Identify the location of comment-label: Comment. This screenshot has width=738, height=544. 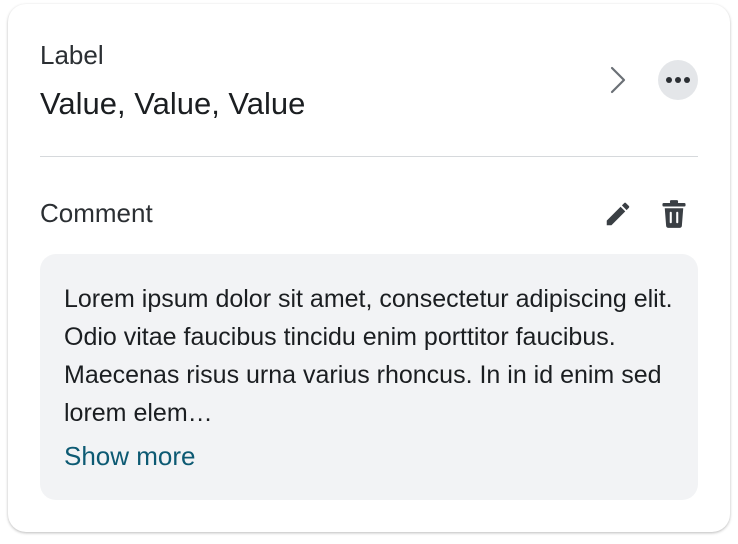
(96, 213).